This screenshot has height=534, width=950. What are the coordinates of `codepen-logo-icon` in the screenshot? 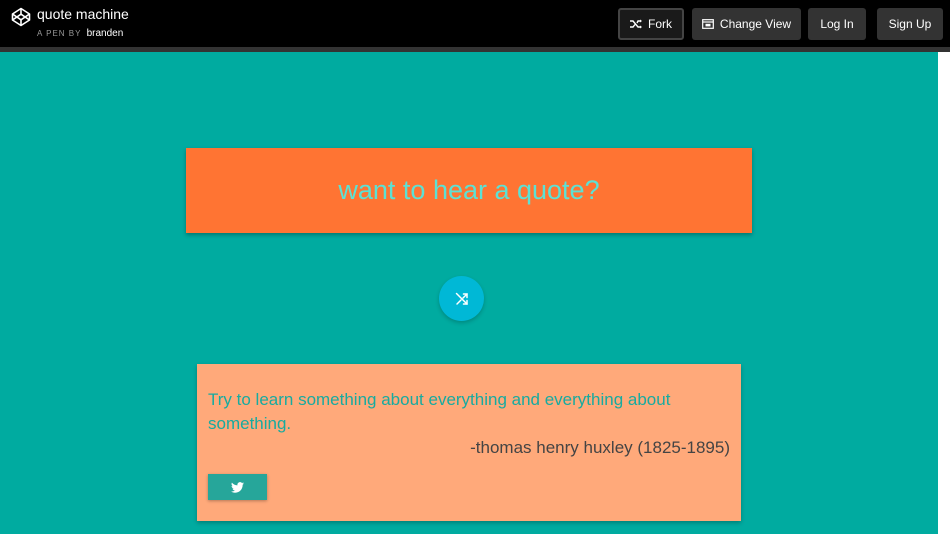 It's located at (21, 17).